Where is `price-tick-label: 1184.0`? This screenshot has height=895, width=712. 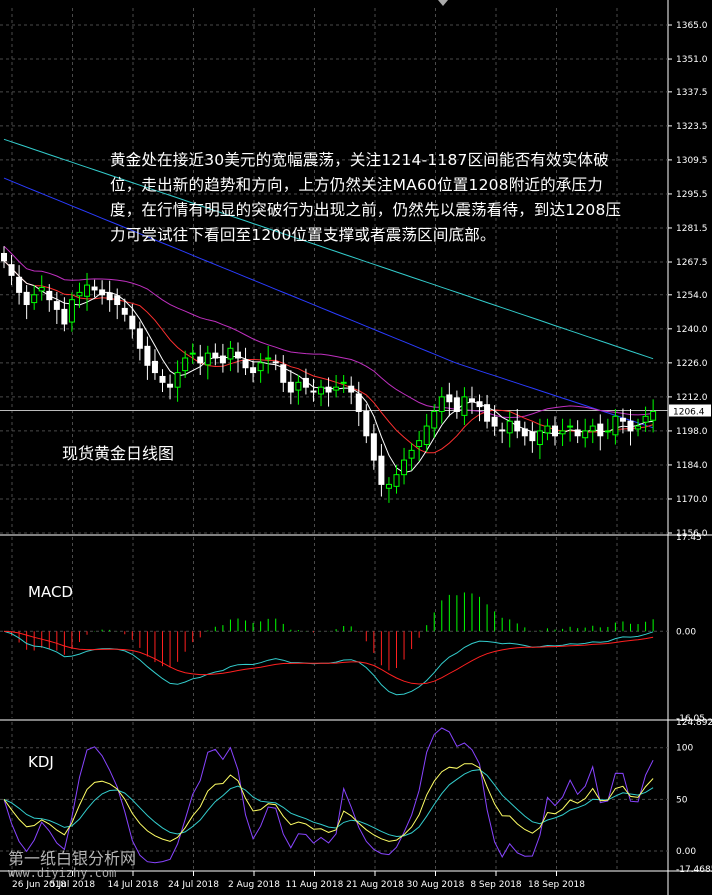
price-tick-label: 1184.0 is located at coordinates (692, 466).